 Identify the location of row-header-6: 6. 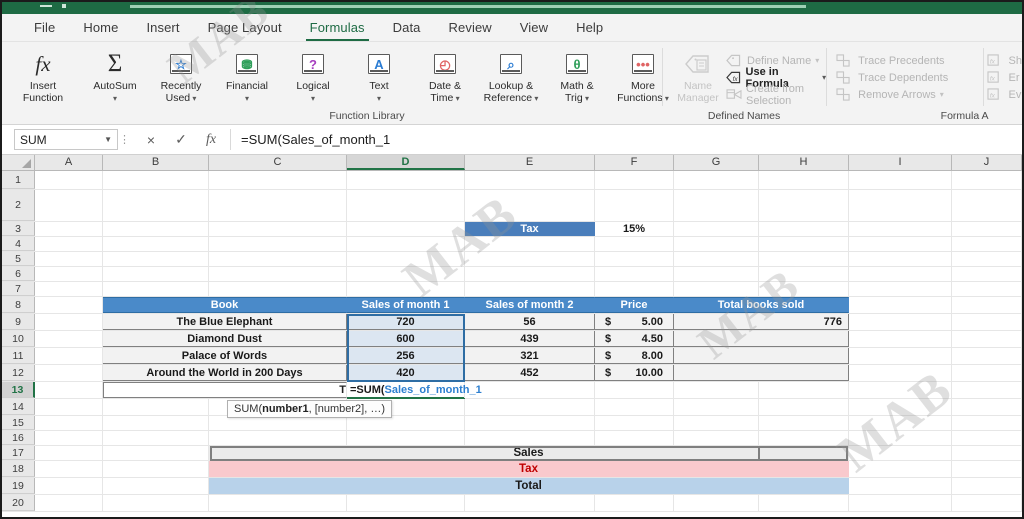
(18, 274).